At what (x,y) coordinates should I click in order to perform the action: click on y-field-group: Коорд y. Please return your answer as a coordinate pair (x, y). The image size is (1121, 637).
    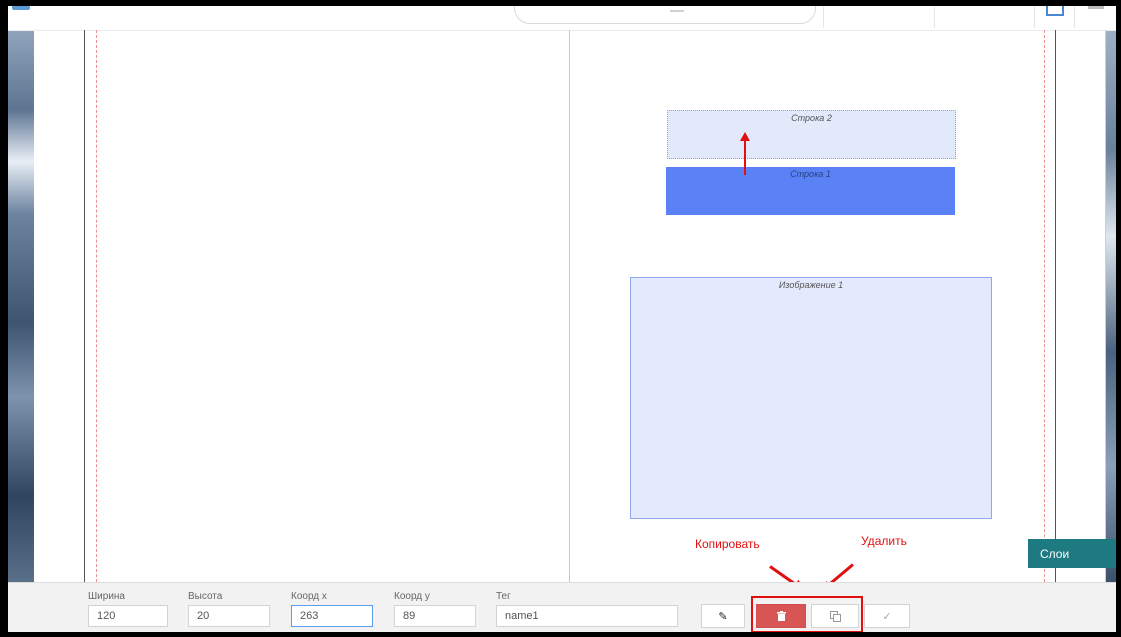
    Looking at the image, I should click on (435, 609).